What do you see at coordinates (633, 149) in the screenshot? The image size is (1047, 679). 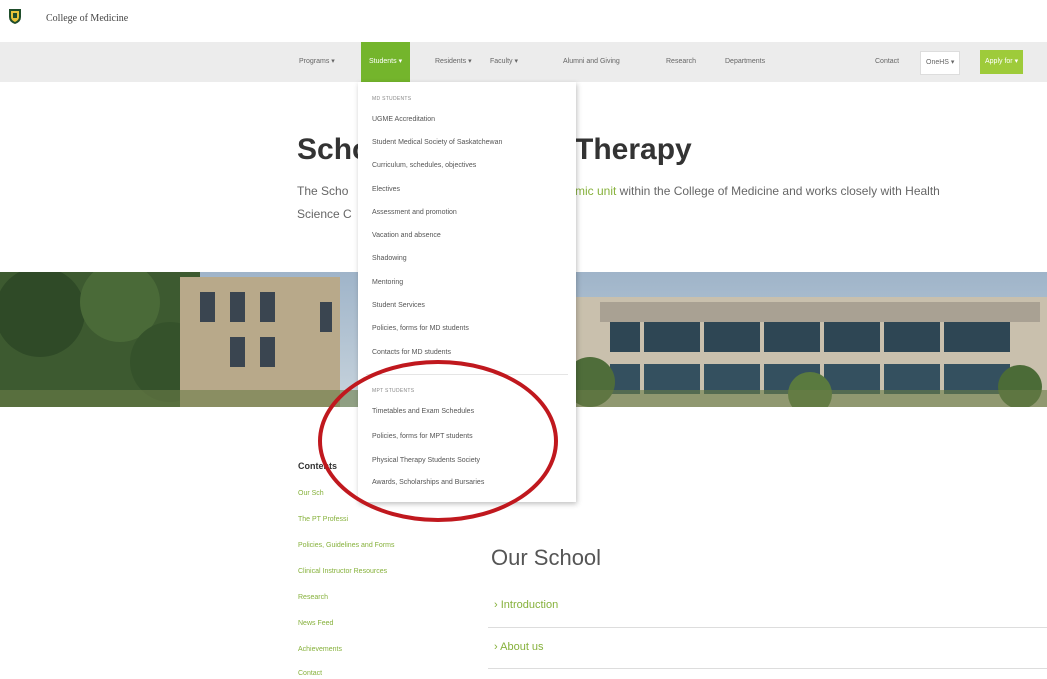 I see `page-title-right: Therapy` at bounding box center [633, 149].